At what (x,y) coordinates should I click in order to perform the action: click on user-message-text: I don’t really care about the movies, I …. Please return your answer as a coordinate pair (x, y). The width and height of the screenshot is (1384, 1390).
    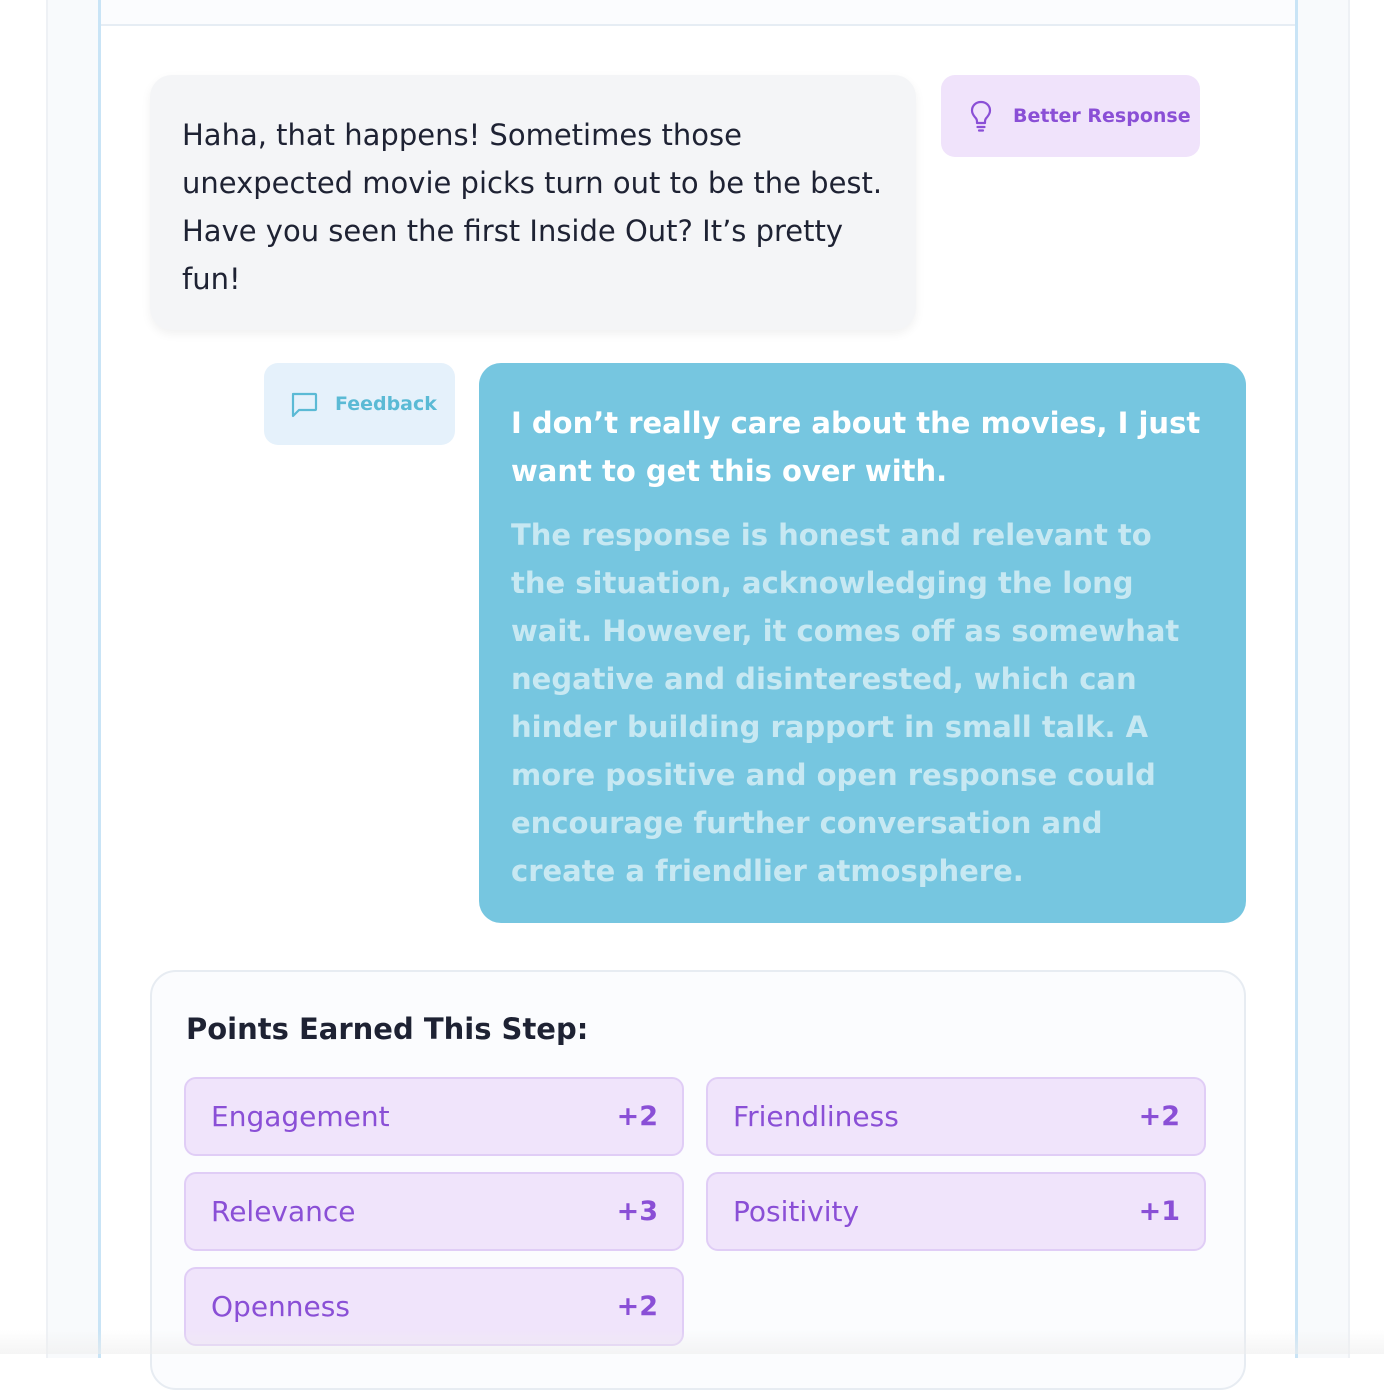
    Looking at the image, I should click on (856, 447).